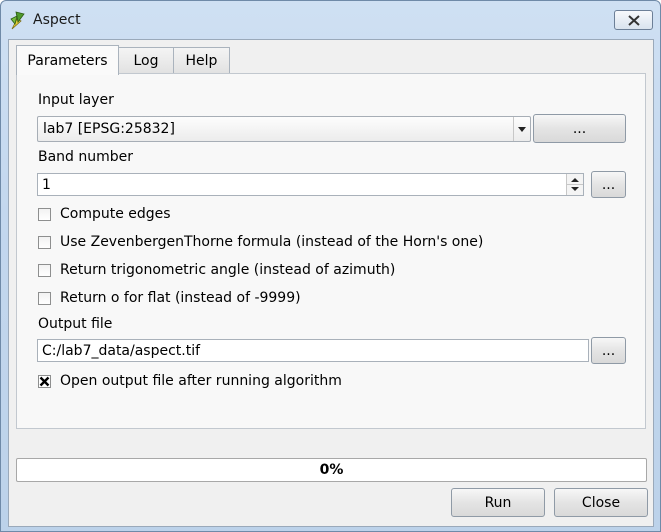 The width and height of the screenshot is (661, 532). I want to click on progress-text: 0%, so click(331, 470).